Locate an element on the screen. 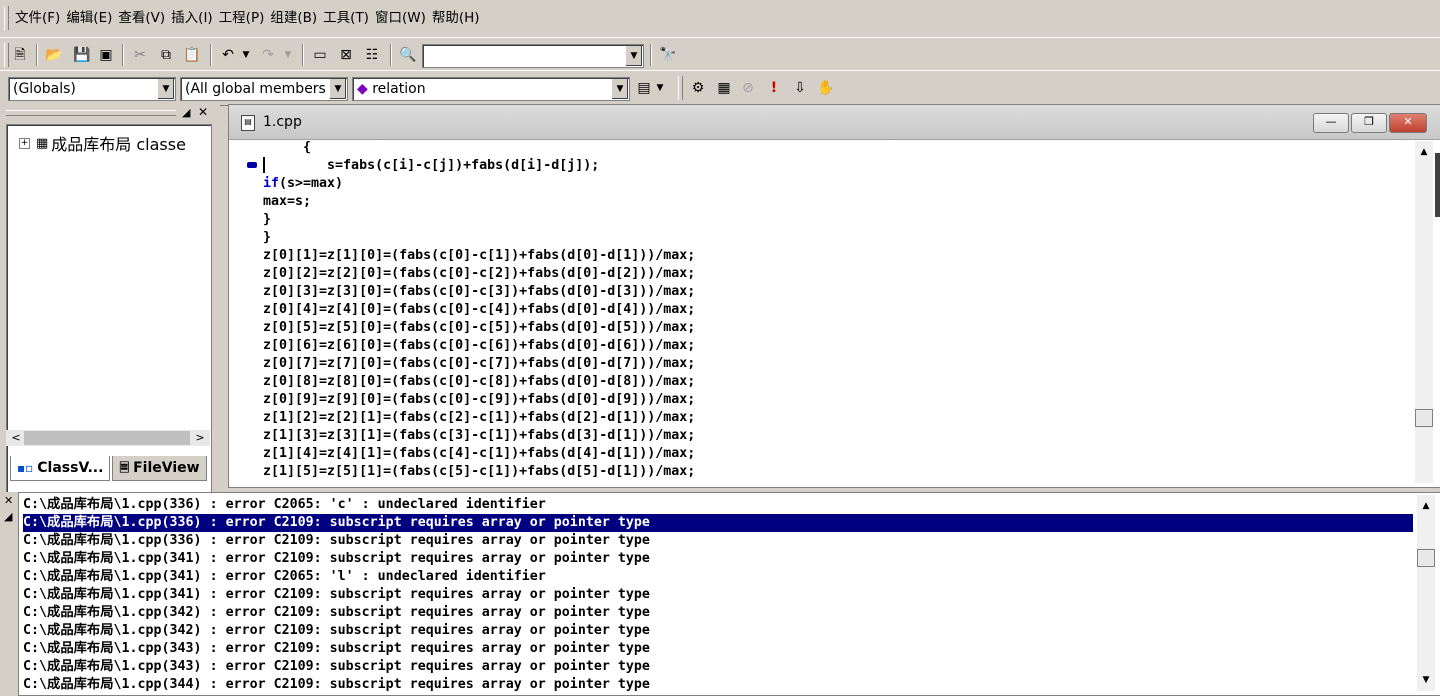 This screenshot has width=1440, height=696. tree-horizontal-scrollbar: < > is located at coordinates (108, 438).